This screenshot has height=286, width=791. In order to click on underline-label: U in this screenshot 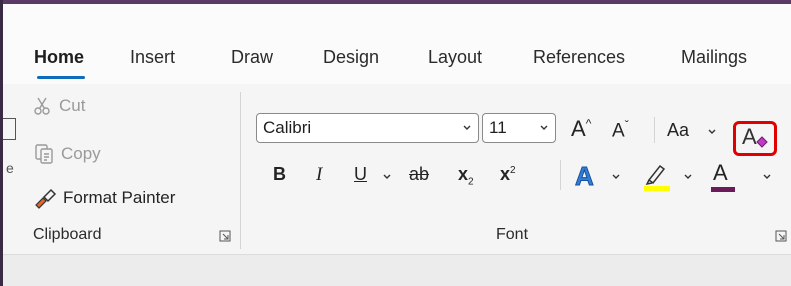, I will do `click(360, 174)`.